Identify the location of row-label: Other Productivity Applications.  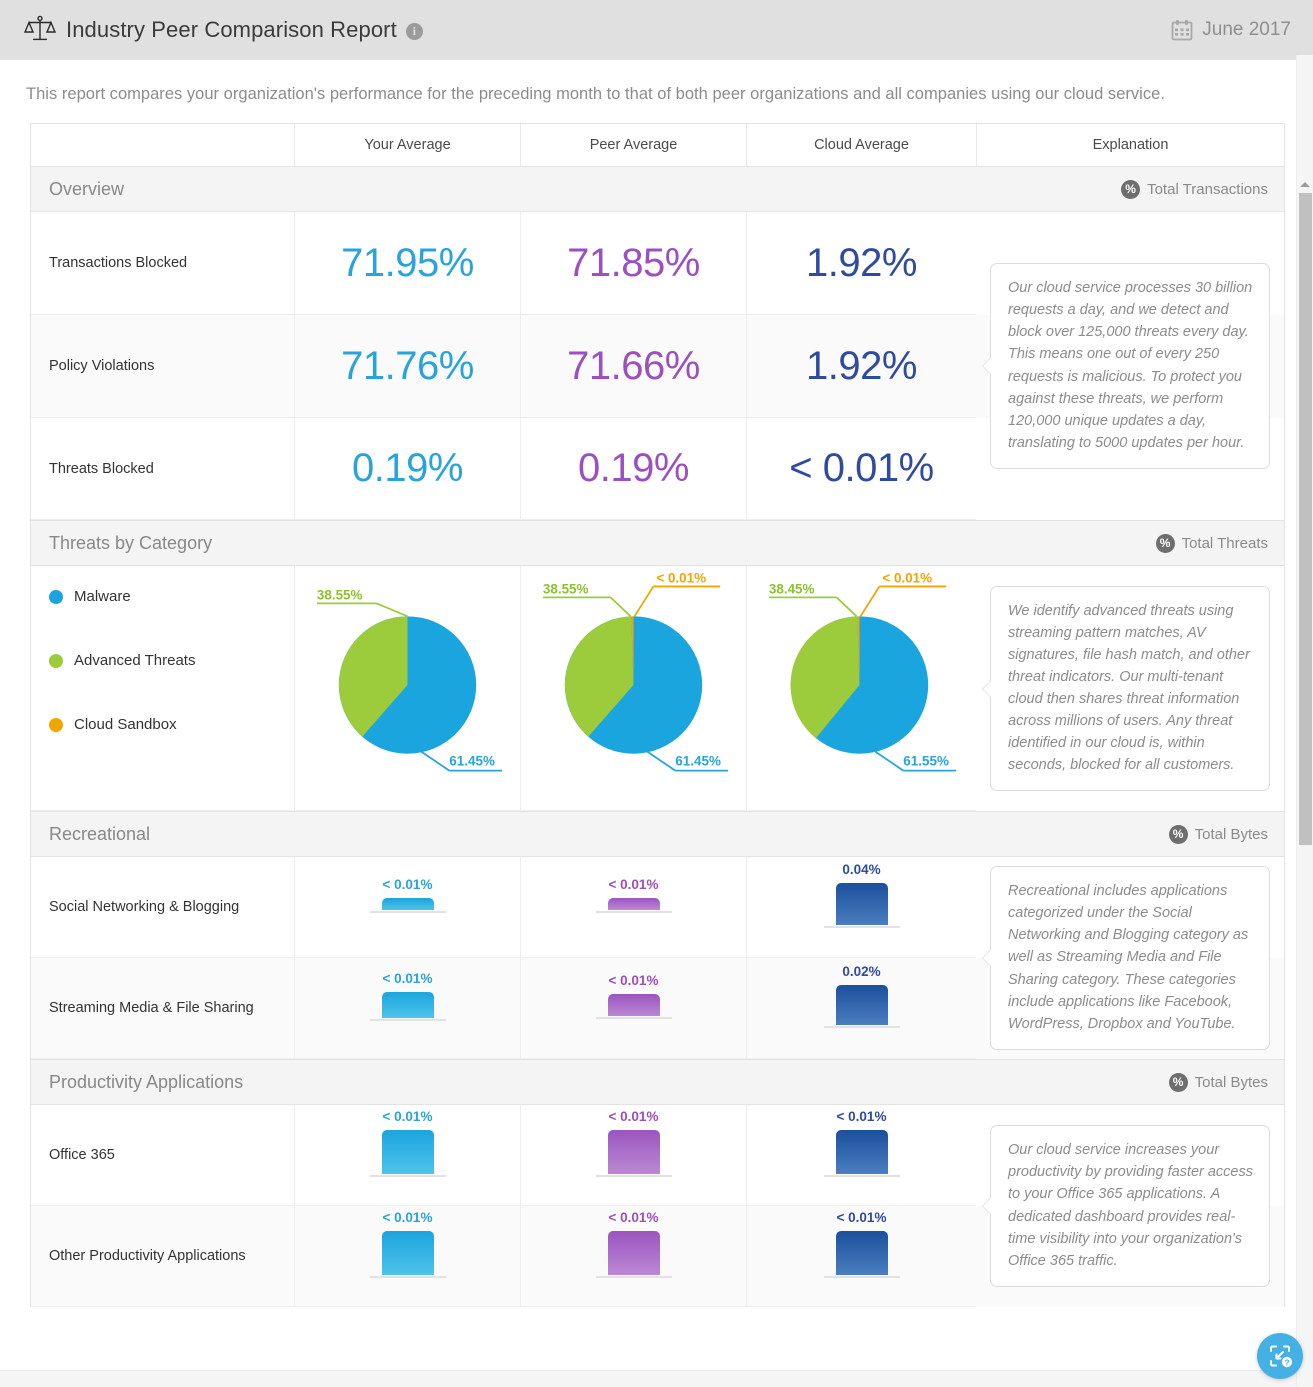
(162, 1256).